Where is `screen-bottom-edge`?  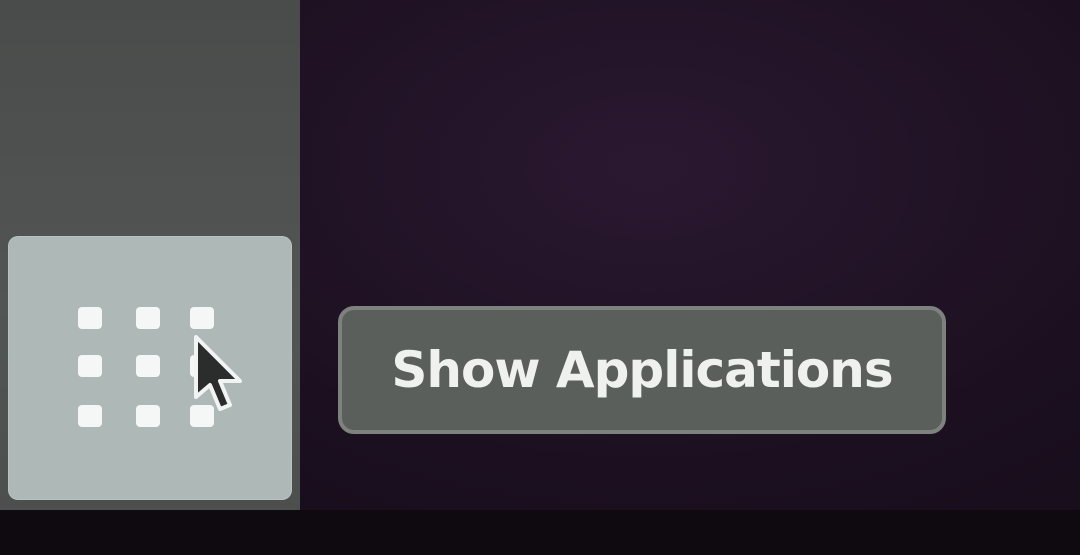
screen-bottom-edge is located at coordinates (540, 532).